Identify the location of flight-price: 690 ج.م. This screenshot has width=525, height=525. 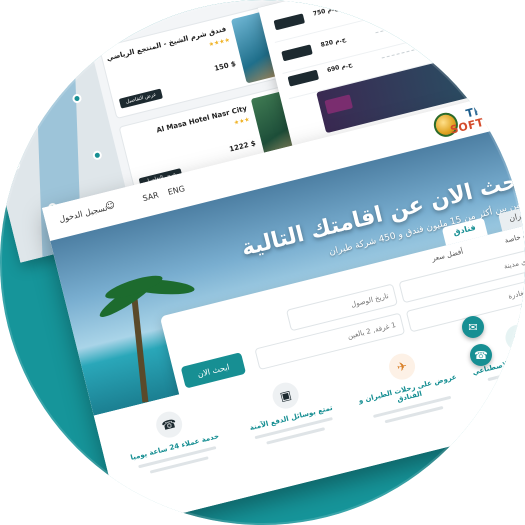
(339, 68).